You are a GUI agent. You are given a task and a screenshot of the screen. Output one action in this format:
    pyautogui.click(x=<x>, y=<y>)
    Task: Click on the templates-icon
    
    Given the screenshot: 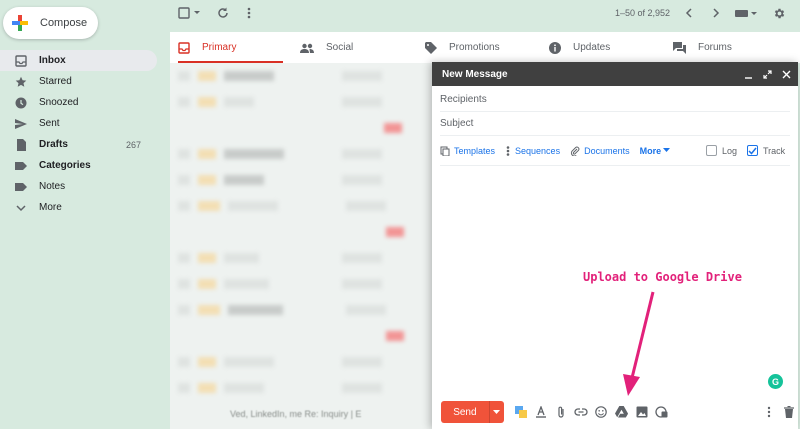 What is the action you would take?
    pyautogui.click(x=445, y=151)
    